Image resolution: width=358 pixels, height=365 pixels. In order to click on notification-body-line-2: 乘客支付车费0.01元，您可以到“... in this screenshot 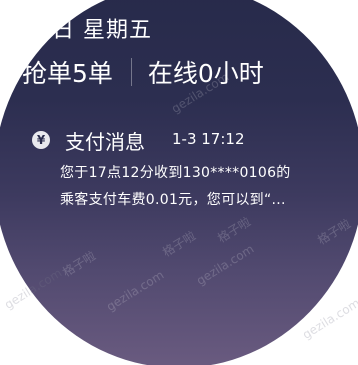, I will do `click(173, 200)`.